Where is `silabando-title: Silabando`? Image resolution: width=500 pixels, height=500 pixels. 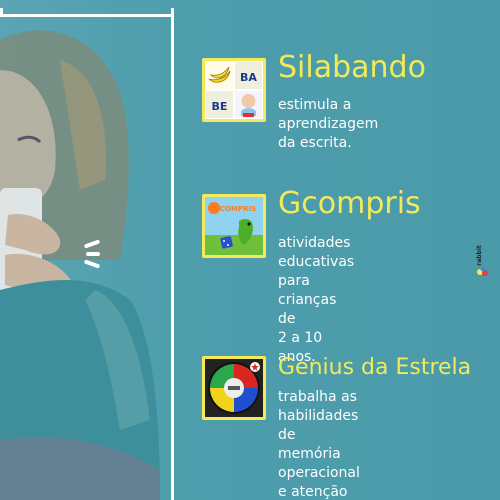
silabando-title: Silabando is located at coordinates (352, 67).